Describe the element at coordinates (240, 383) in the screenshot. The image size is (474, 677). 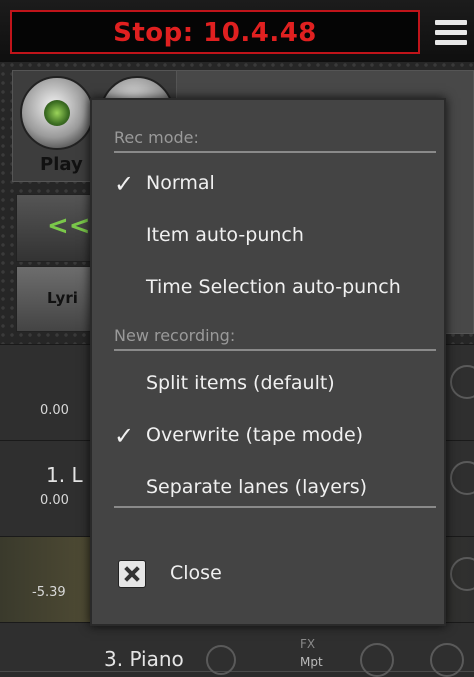
I see `menu-item-label: Split items (default)` at that location.